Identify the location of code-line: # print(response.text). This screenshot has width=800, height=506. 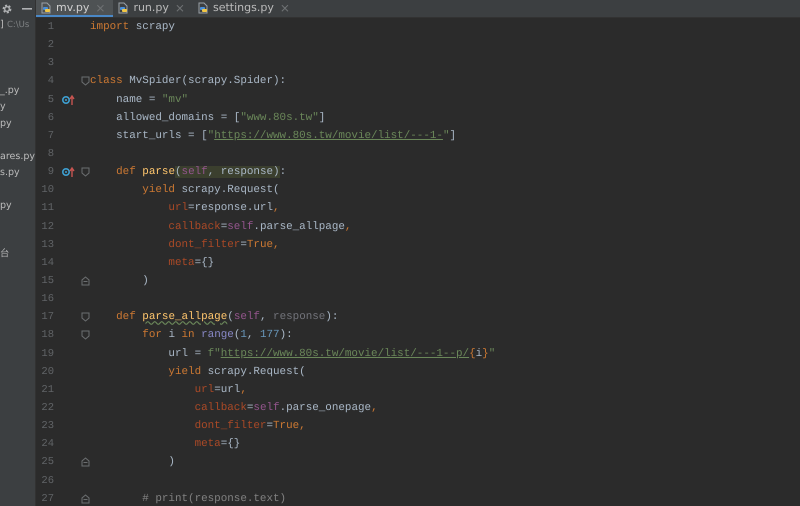
(213, 498).